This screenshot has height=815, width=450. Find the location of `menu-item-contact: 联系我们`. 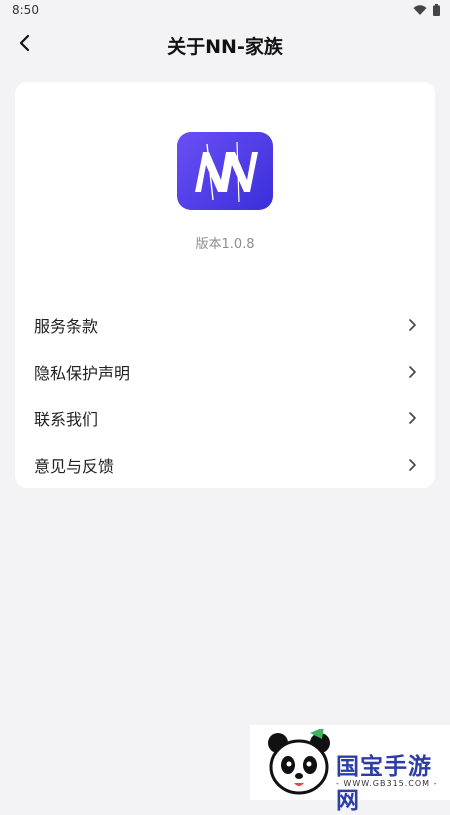

menu-item-contact: 联系我们 is located at coordinates (225, 418).